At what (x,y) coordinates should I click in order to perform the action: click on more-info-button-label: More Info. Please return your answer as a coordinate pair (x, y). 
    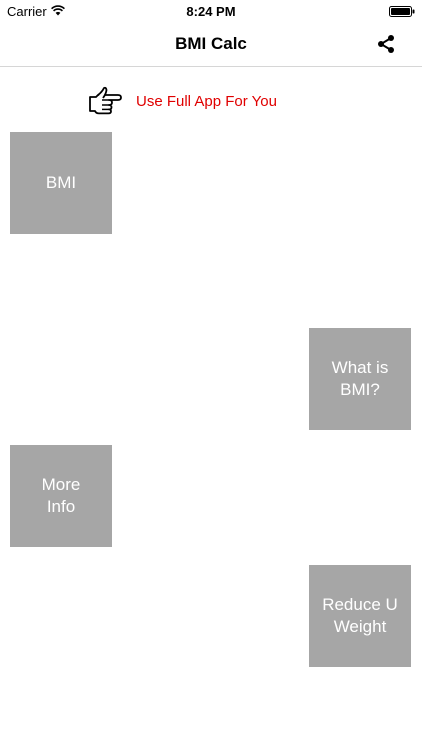
    Looking at the image, I should click on (61, 495).